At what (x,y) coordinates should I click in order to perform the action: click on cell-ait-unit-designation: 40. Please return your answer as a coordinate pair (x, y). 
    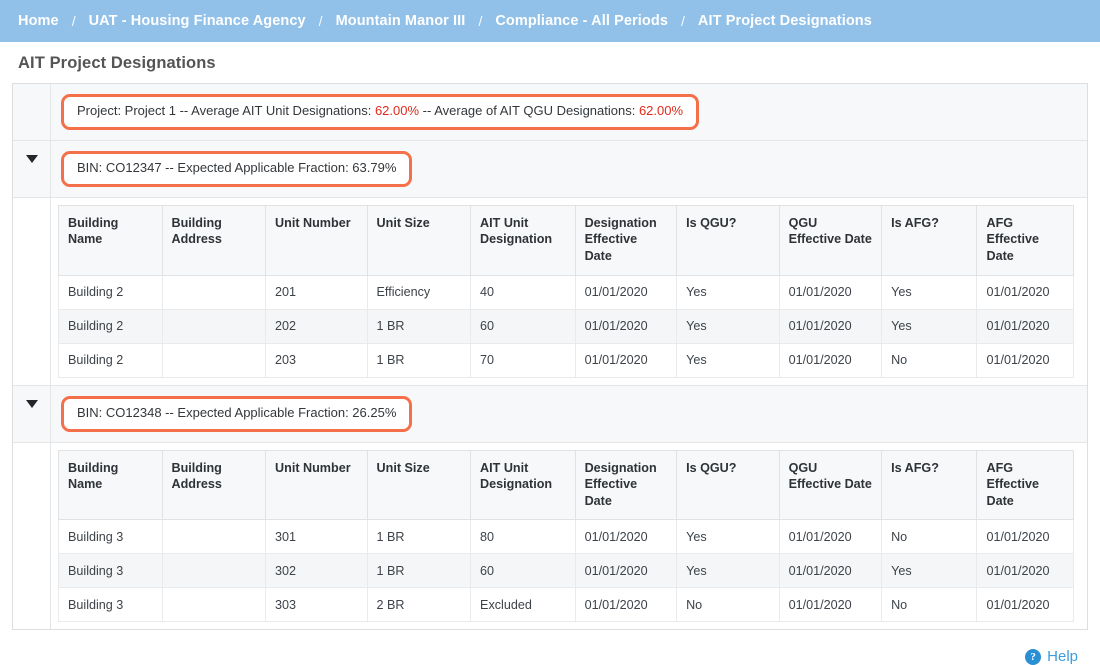
    Looking at the image, I should click on (523, 292).